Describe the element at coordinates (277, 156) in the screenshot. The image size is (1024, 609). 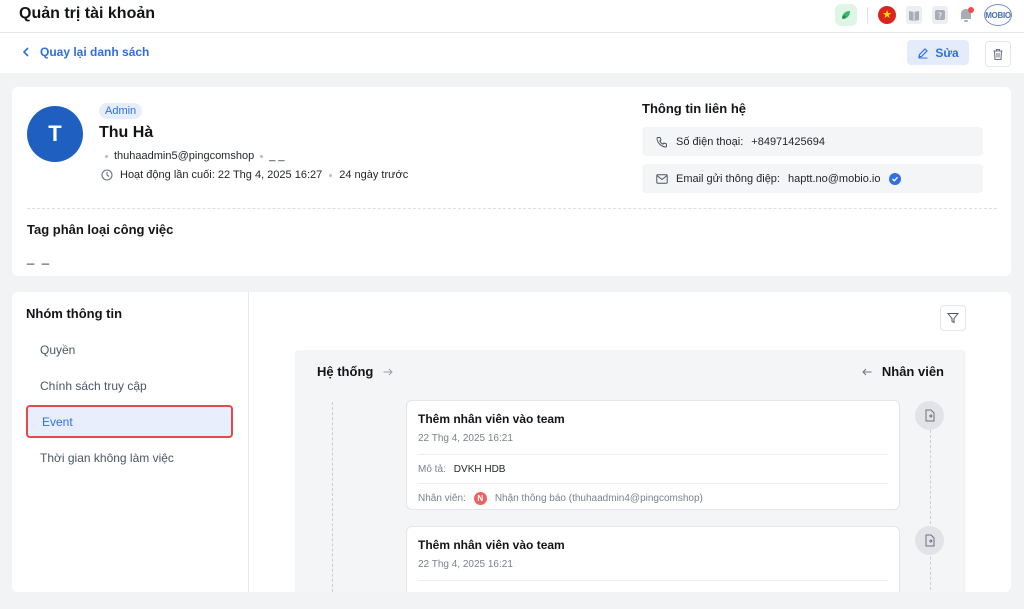
I see `user-extra: _ _` at that location.